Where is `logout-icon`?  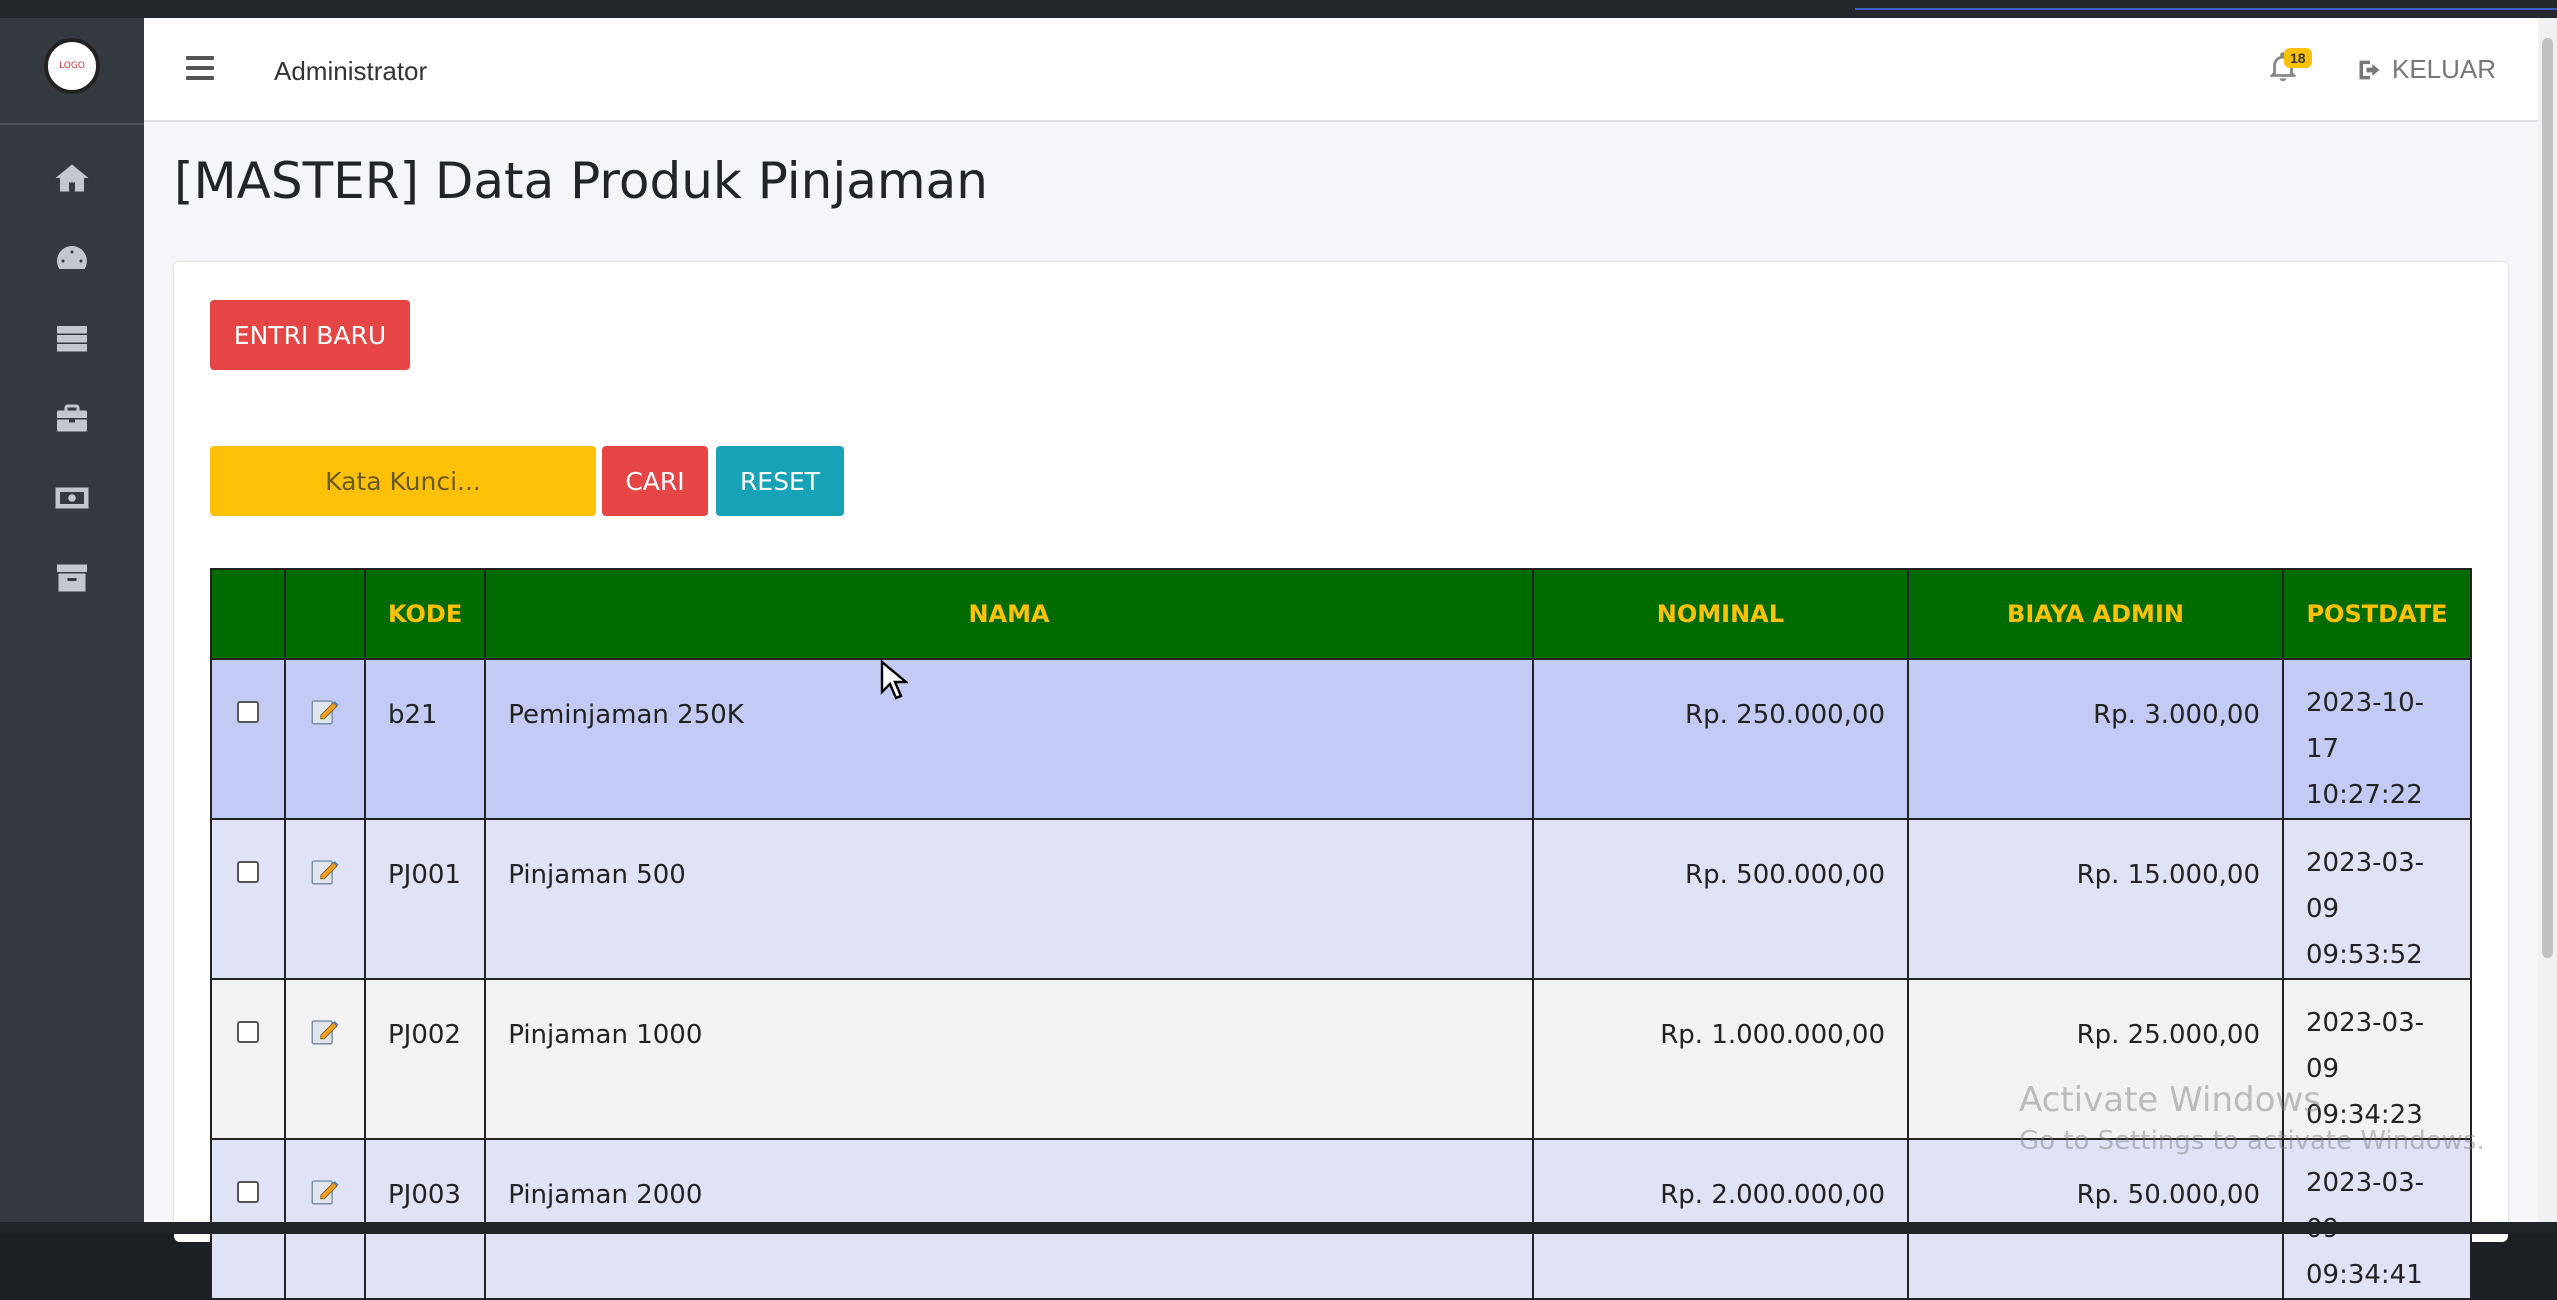
logout-icon is located at coordinates (2369, 69).